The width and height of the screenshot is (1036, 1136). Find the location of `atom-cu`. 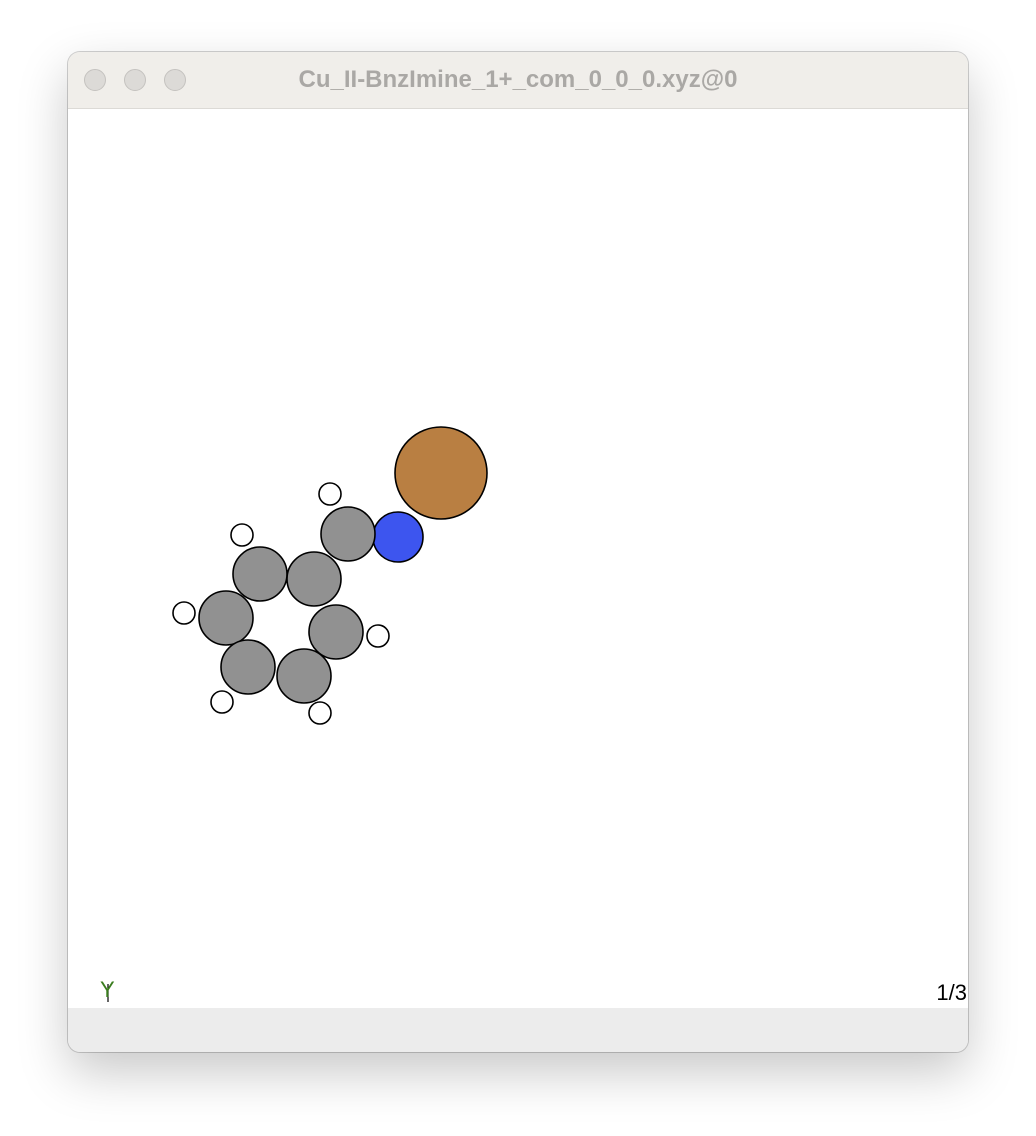

atom-cu is located at coordinates (441, 473).